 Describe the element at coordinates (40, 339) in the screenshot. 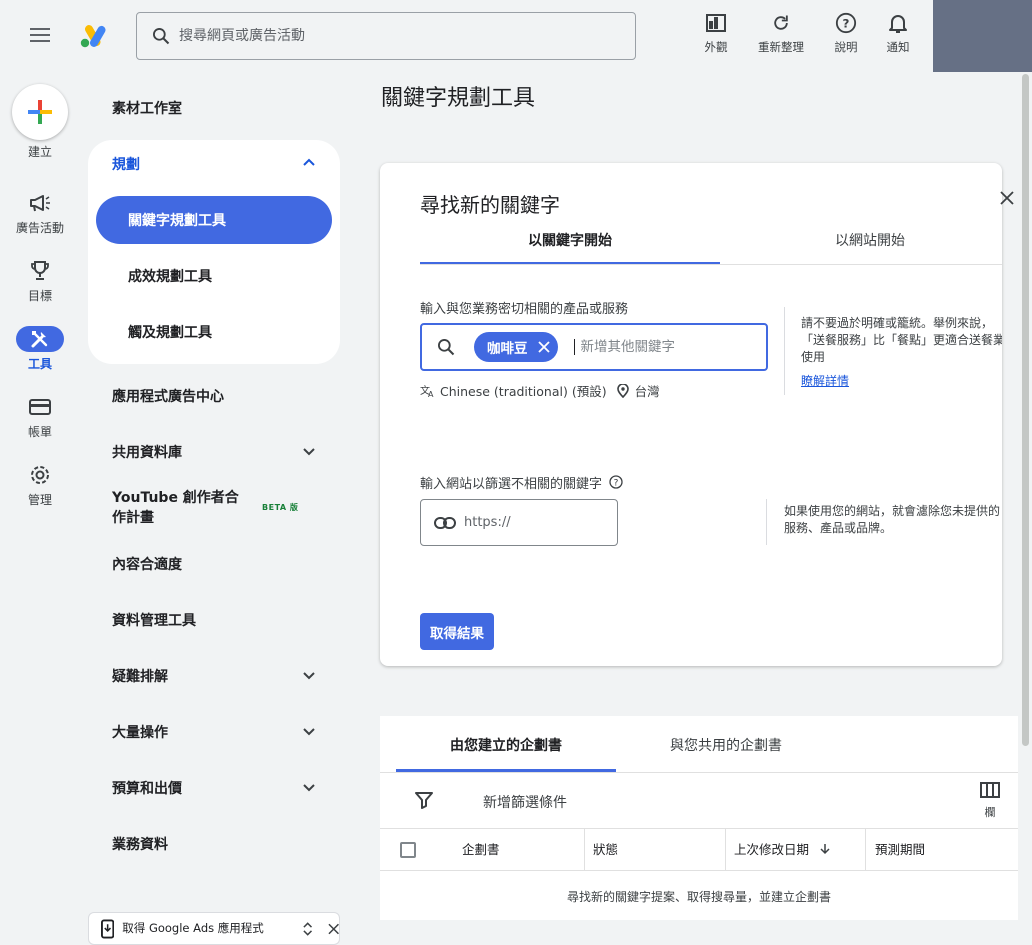

I see `tools-icon` at that location.